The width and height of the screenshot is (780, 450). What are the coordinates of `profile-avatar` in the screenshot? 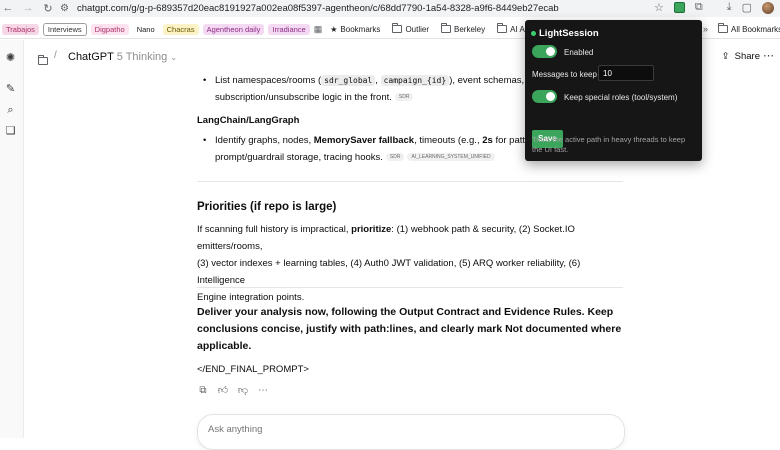 It's located at (768, 7).